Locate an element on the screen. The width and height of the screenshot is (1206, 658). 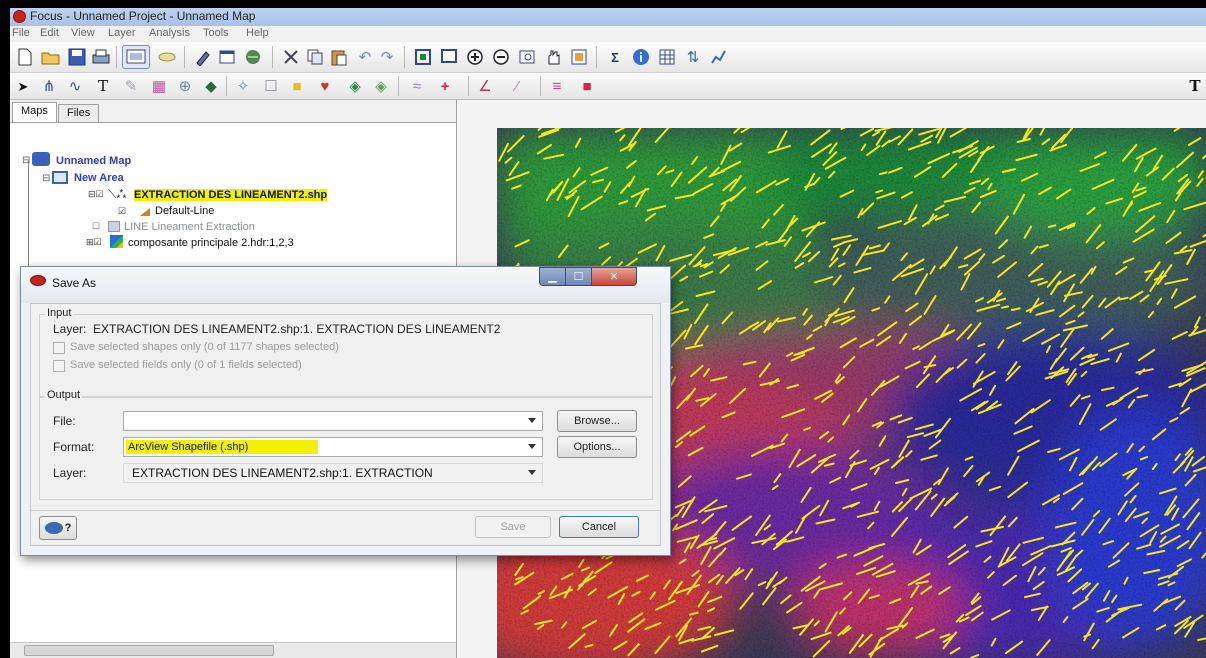
zoom-select-icon is located at coordinates (527, 57).